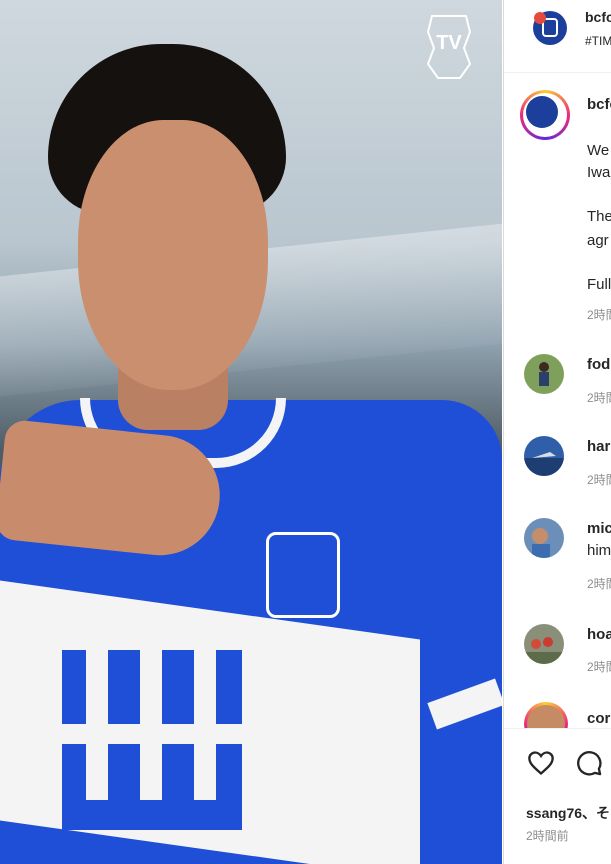 The width and height of the screenshot is (611, 864). What do you see at coordinates (598, 17) in the screenshot?
I see `account-username: bcfc` at bounding box center [598, 17].